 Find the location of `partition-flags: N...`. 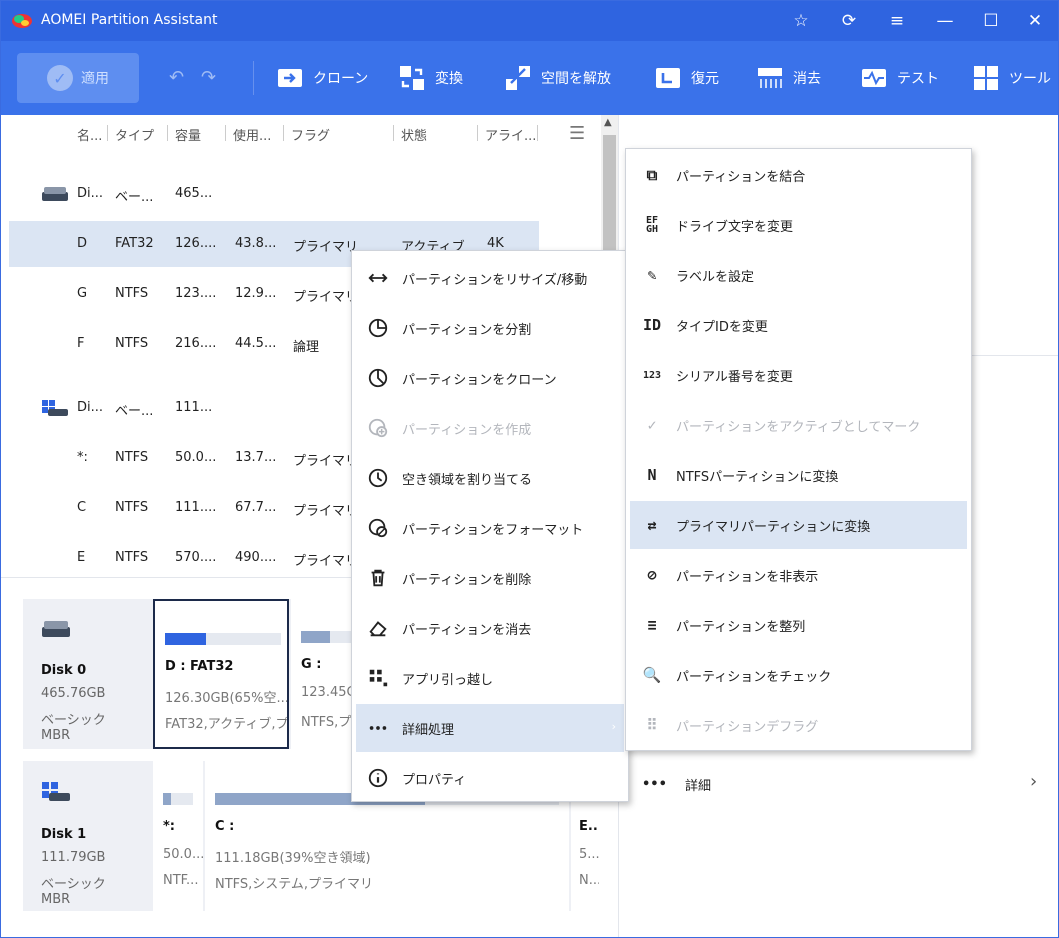

partition-flags: N... is located at coordinates (589, 880).